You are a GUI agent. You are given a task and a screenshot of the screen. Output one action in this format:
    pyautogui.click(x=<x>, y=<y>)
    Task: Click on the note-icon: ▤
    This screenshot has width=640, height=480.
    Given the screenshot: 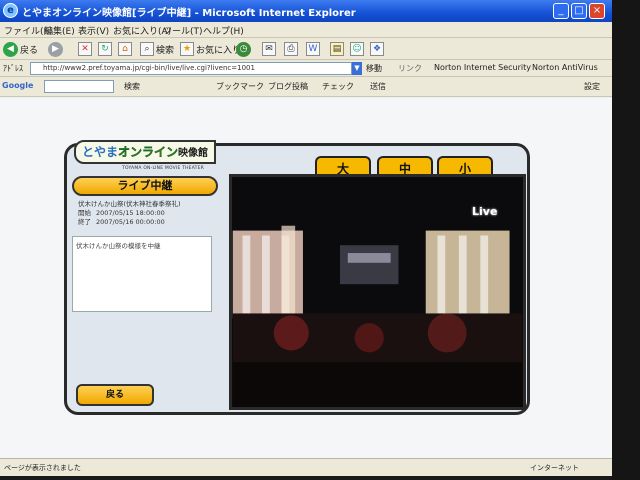 What is the action you would take?
    pyautogui.click(x=337, y=49)
    